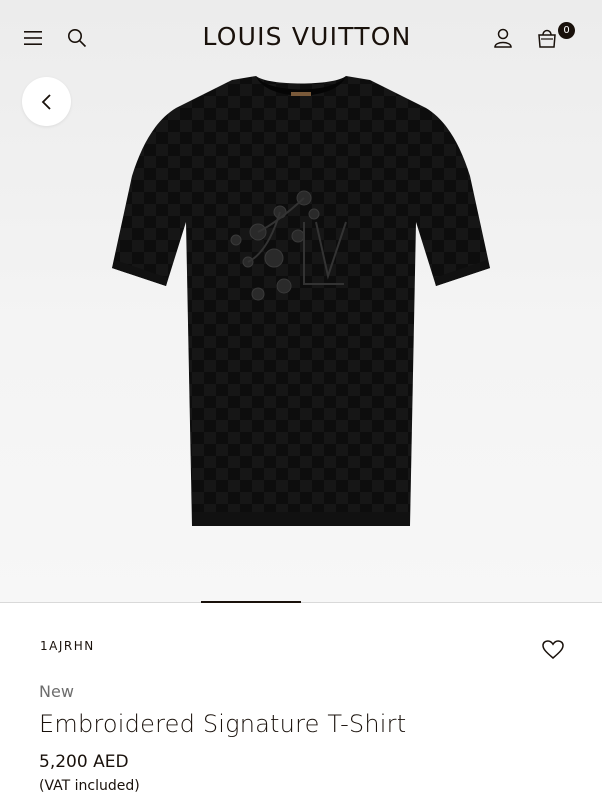  I want to click on account-button, so click(503, 38).